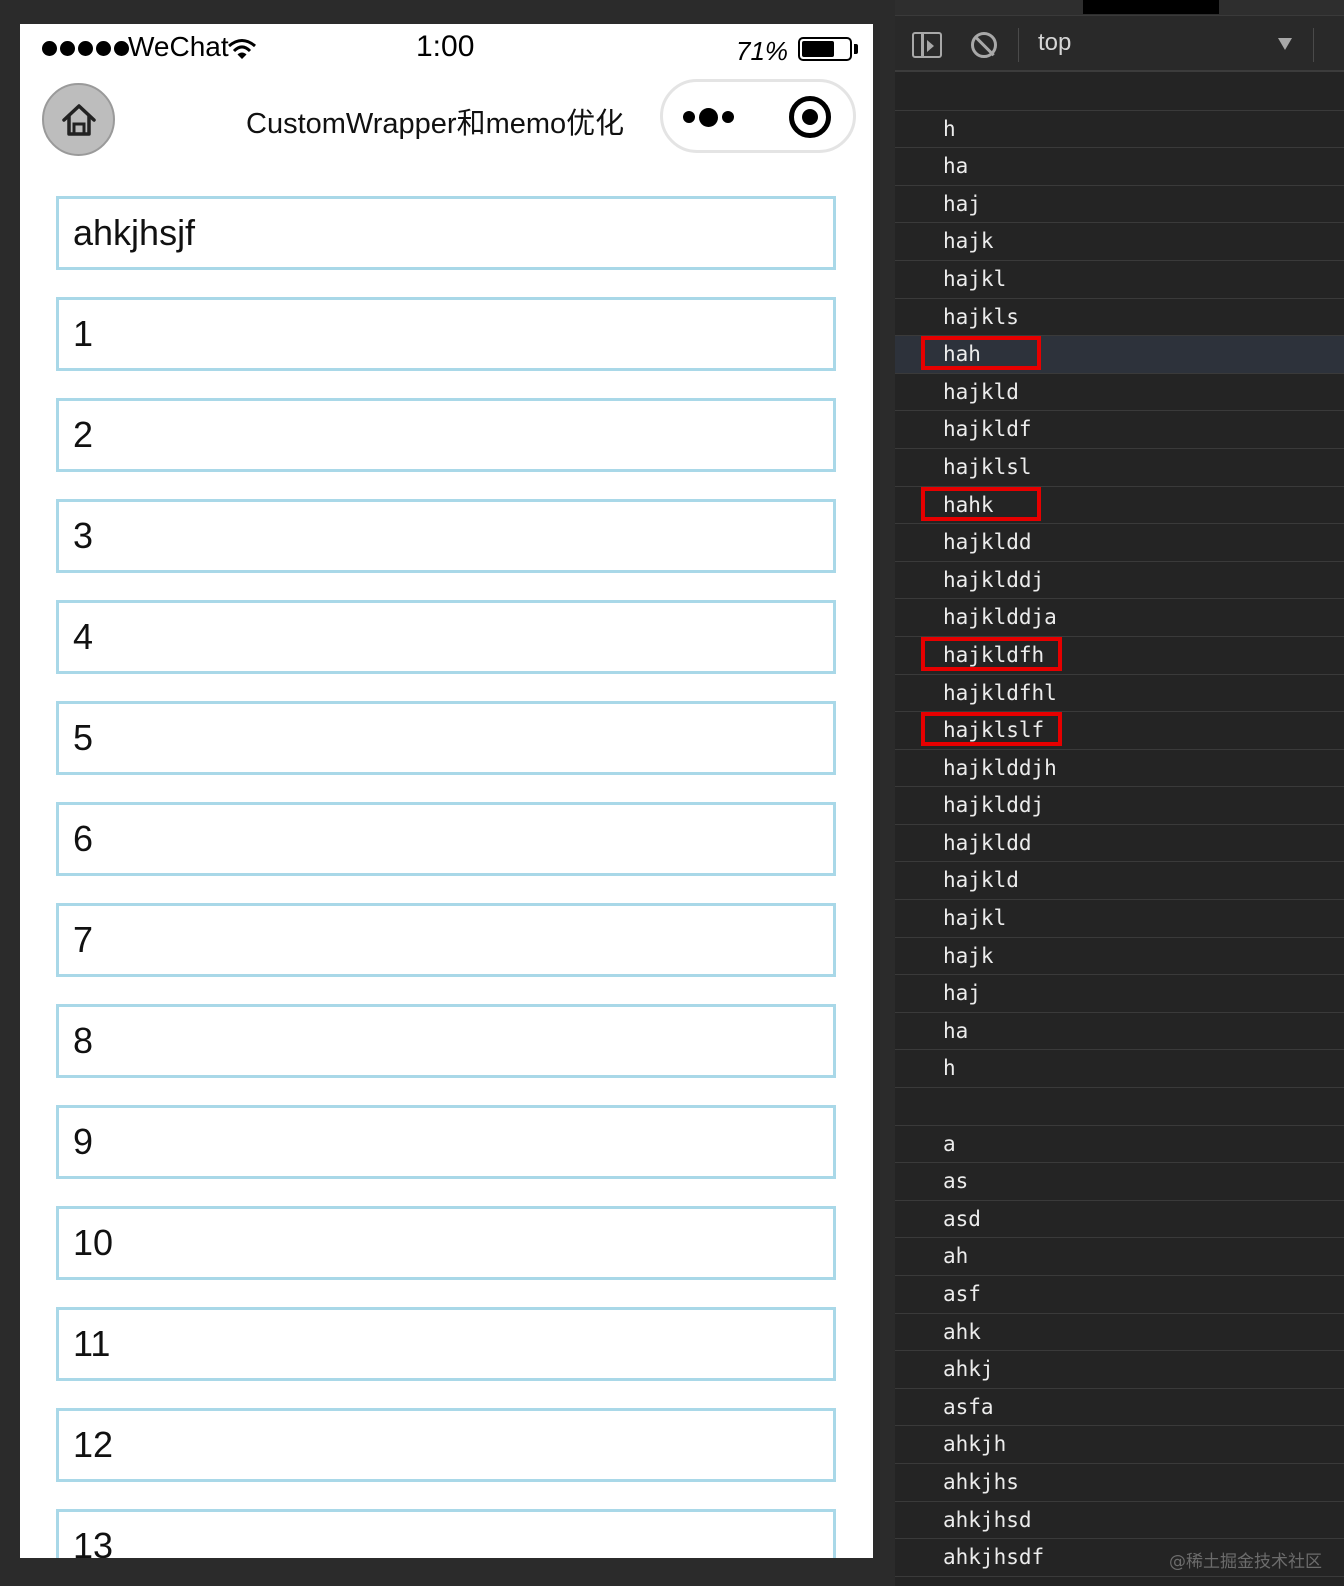  I want to click on console-log-row: hajkls, so click(1119, 318).